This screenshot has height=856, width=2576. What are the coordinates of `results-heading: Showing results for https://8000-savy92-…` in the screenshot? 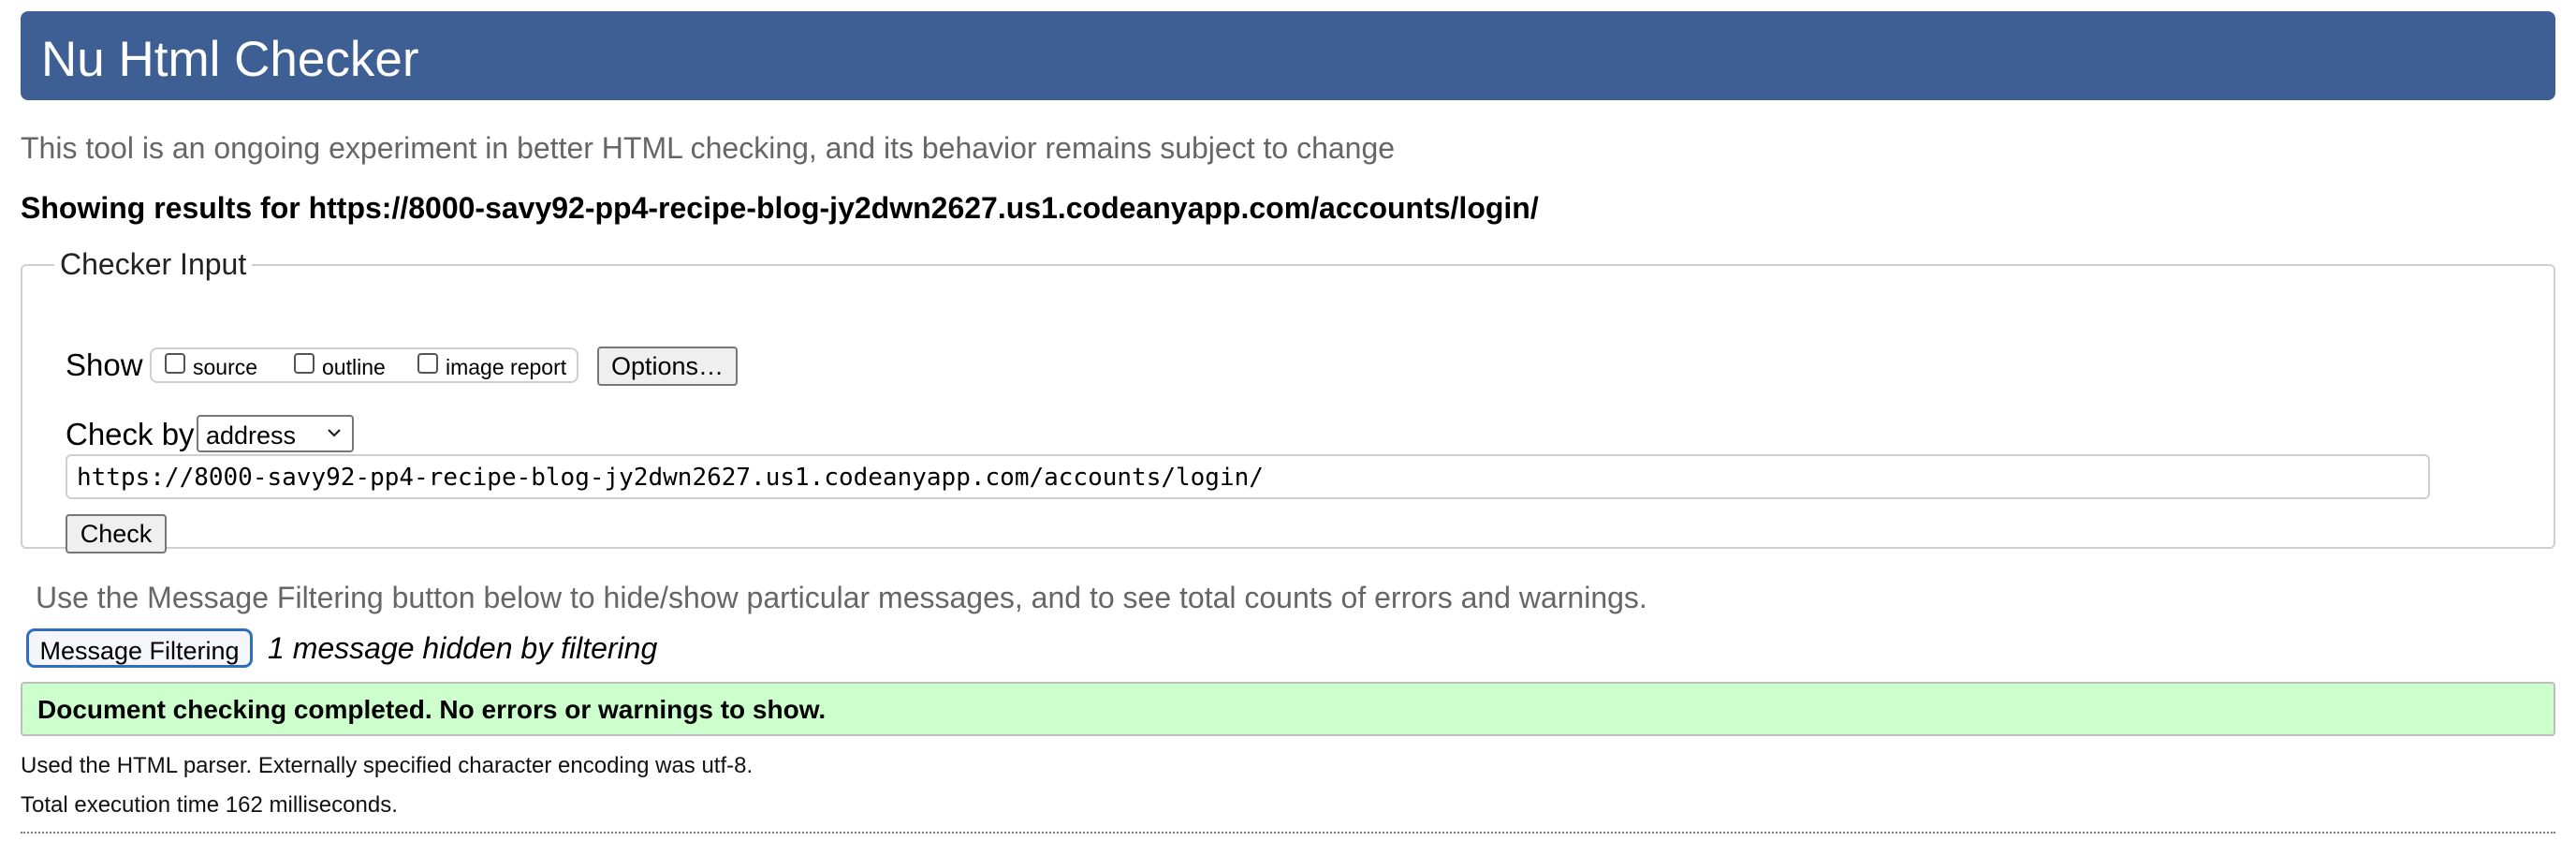 It's located at (780, 208).